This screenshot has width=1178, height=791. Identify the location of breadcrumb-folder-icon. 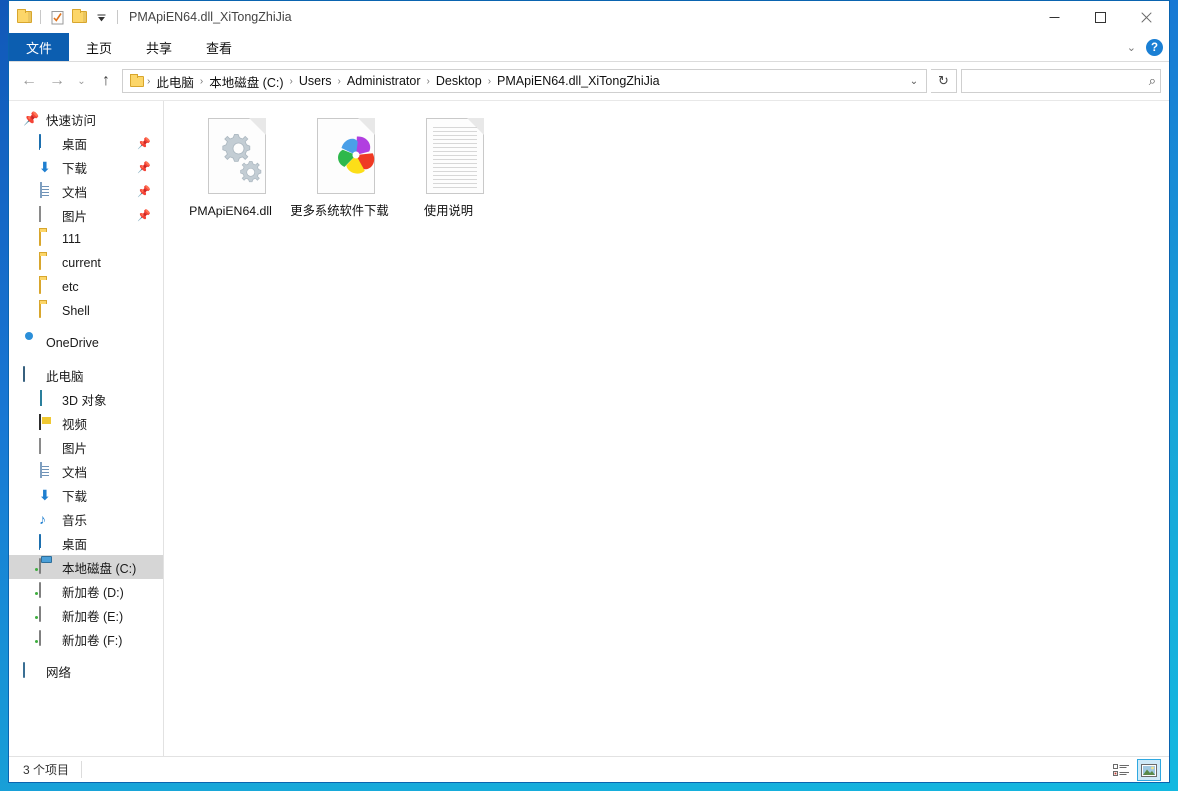
(137, 80).